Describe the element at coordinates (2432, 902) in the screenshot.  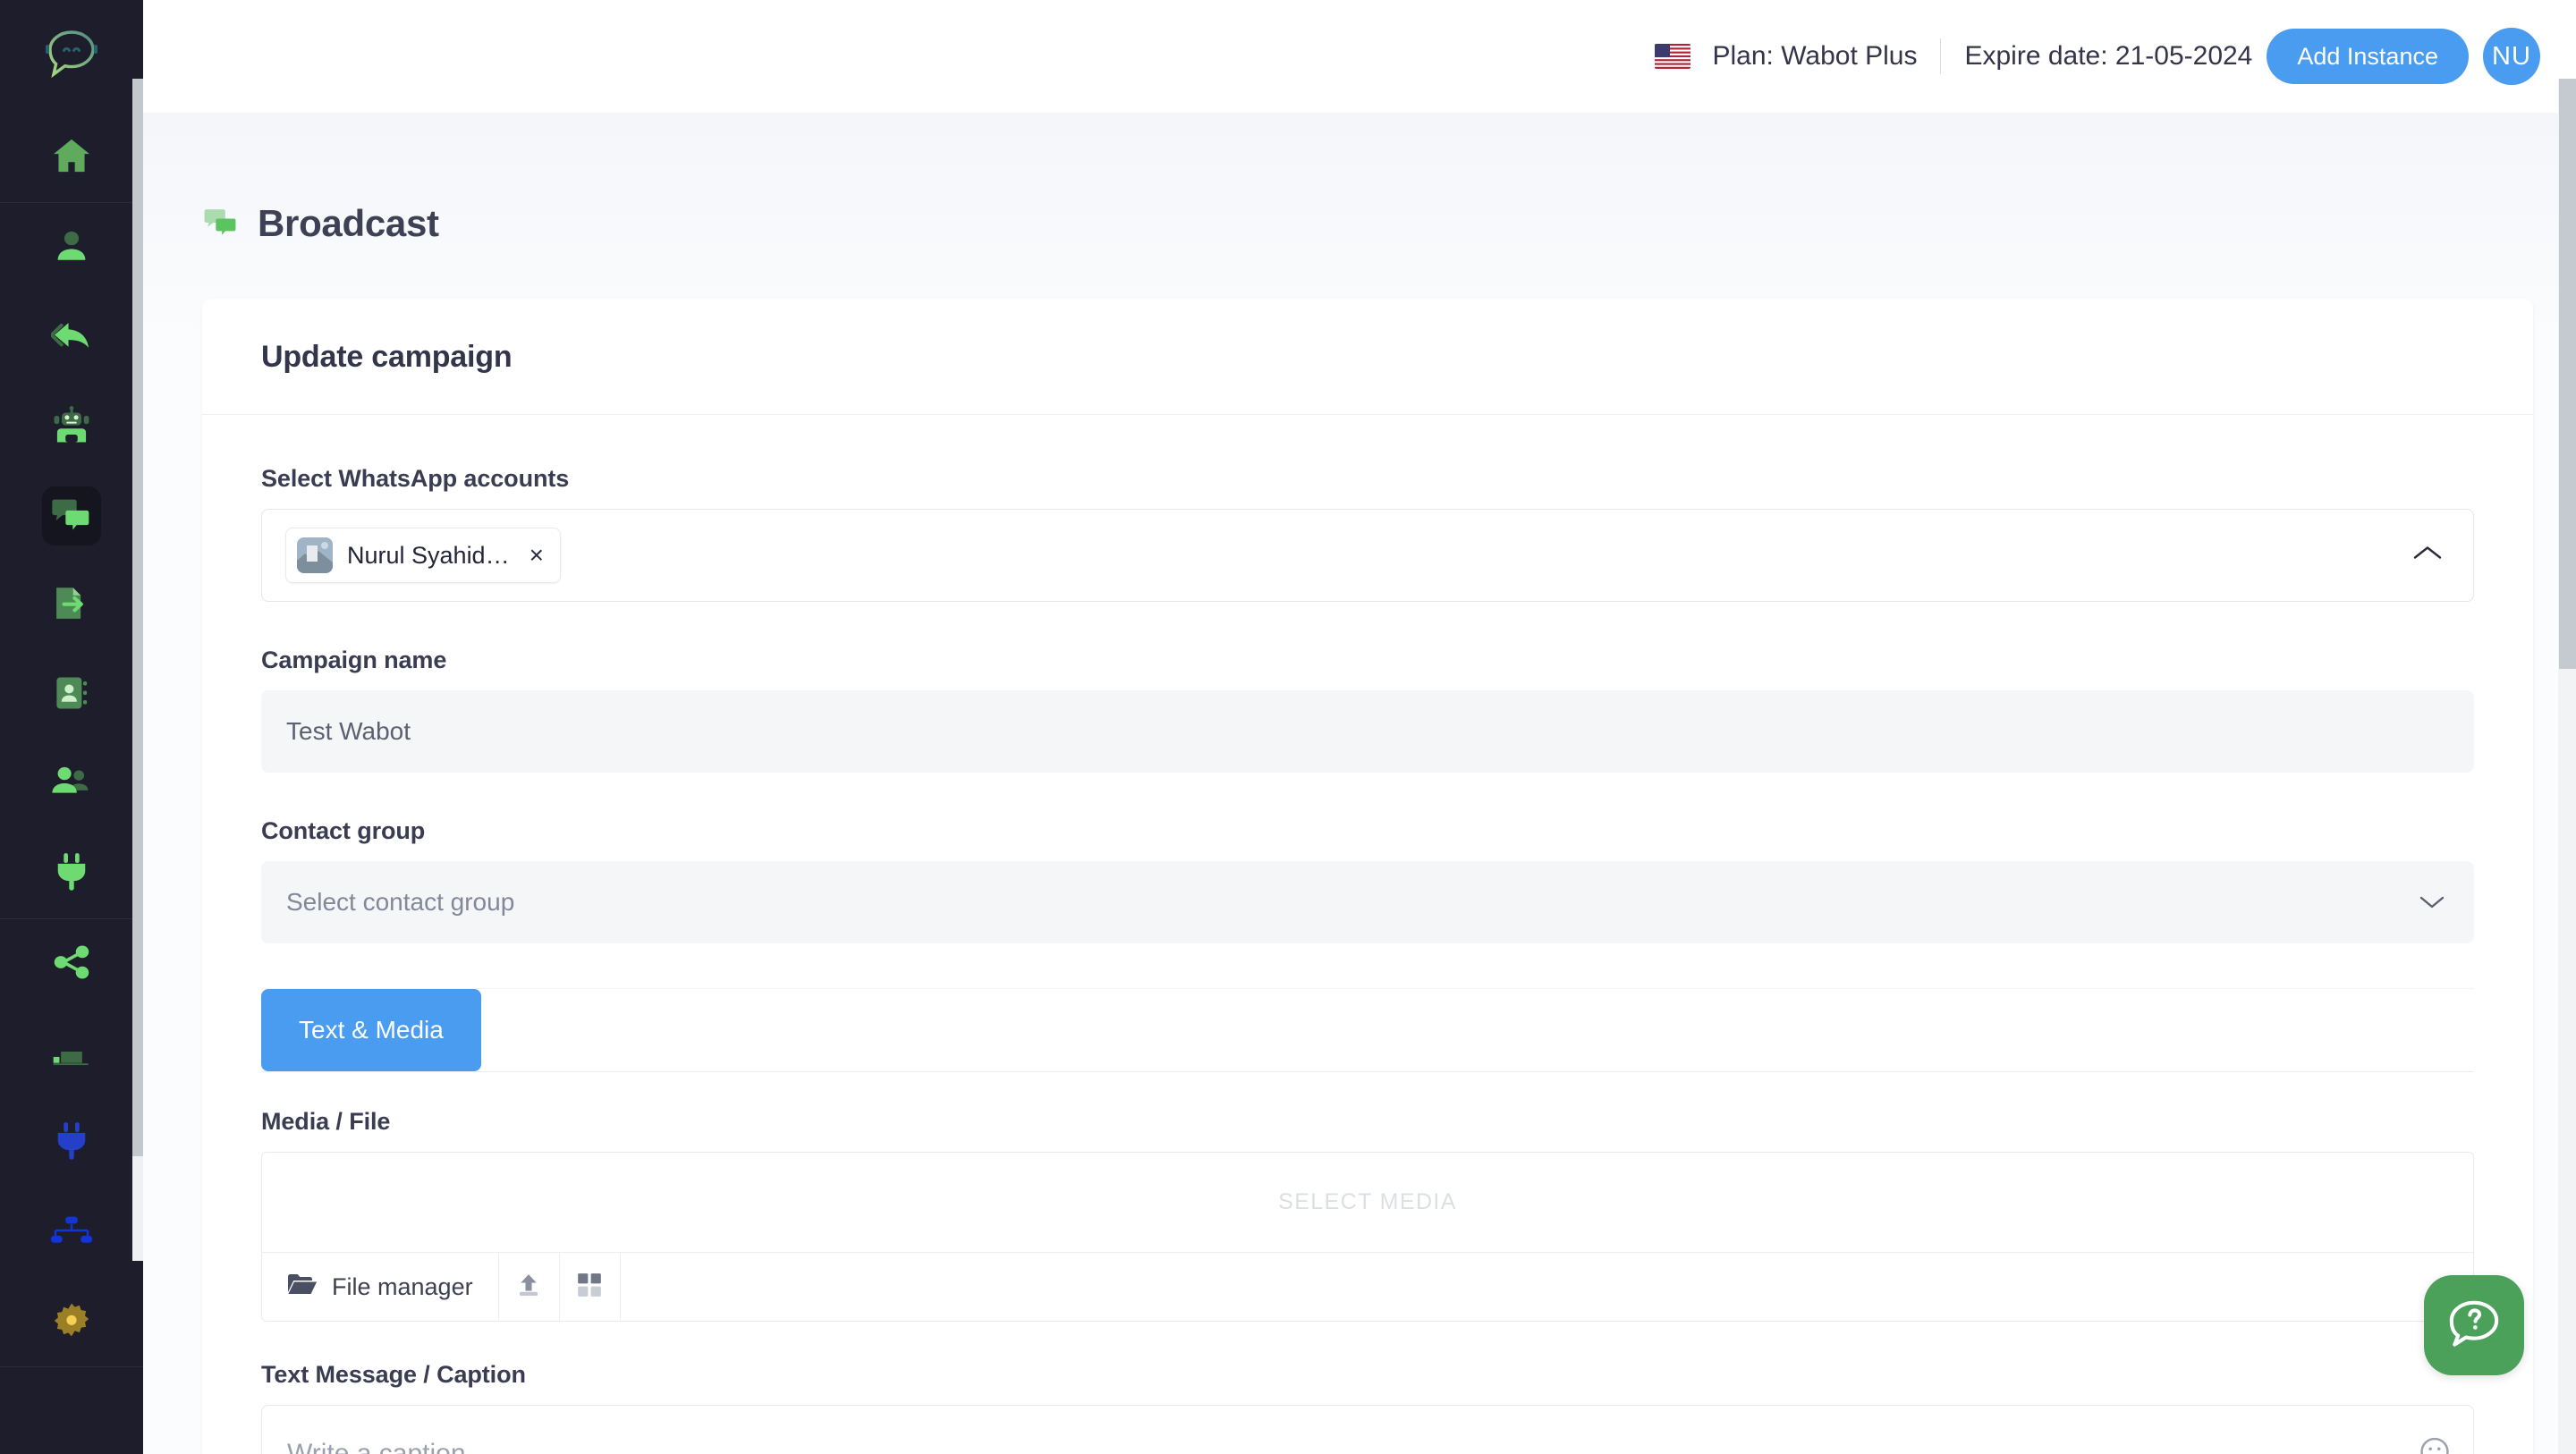
I see `chevron-down-icon` at that location.